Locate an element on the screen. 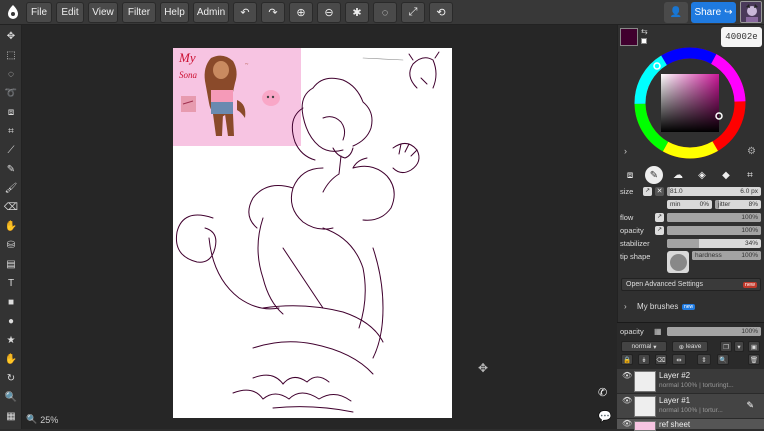 Image resolution: width=764 pixels, height=431 pixels. blend-mode-select: normal ▾ is located at coordinates (644, 346).